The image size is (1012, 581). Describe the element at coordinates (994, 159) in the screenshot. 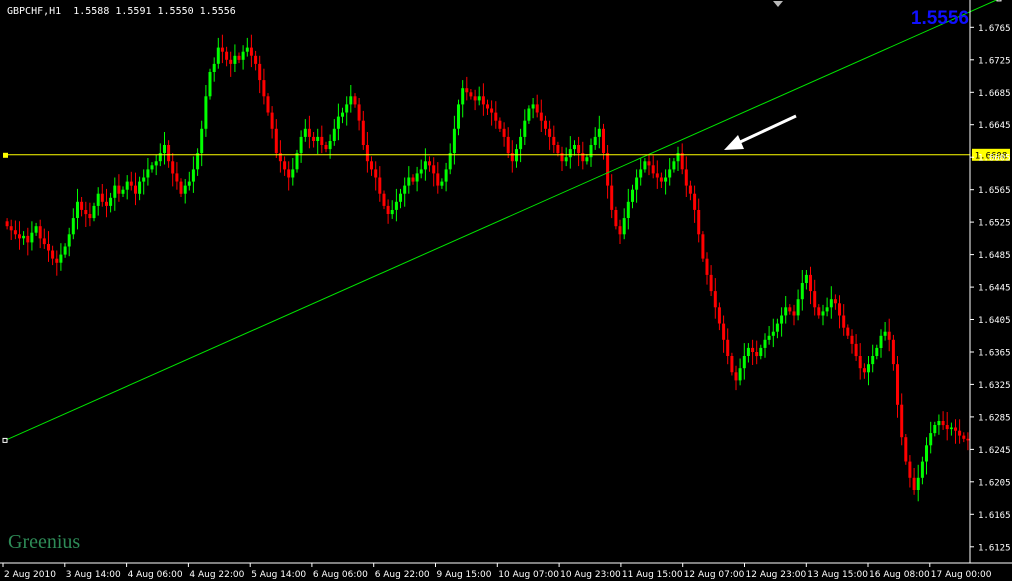

I see `price-tick-label: 1.6605` at that location.